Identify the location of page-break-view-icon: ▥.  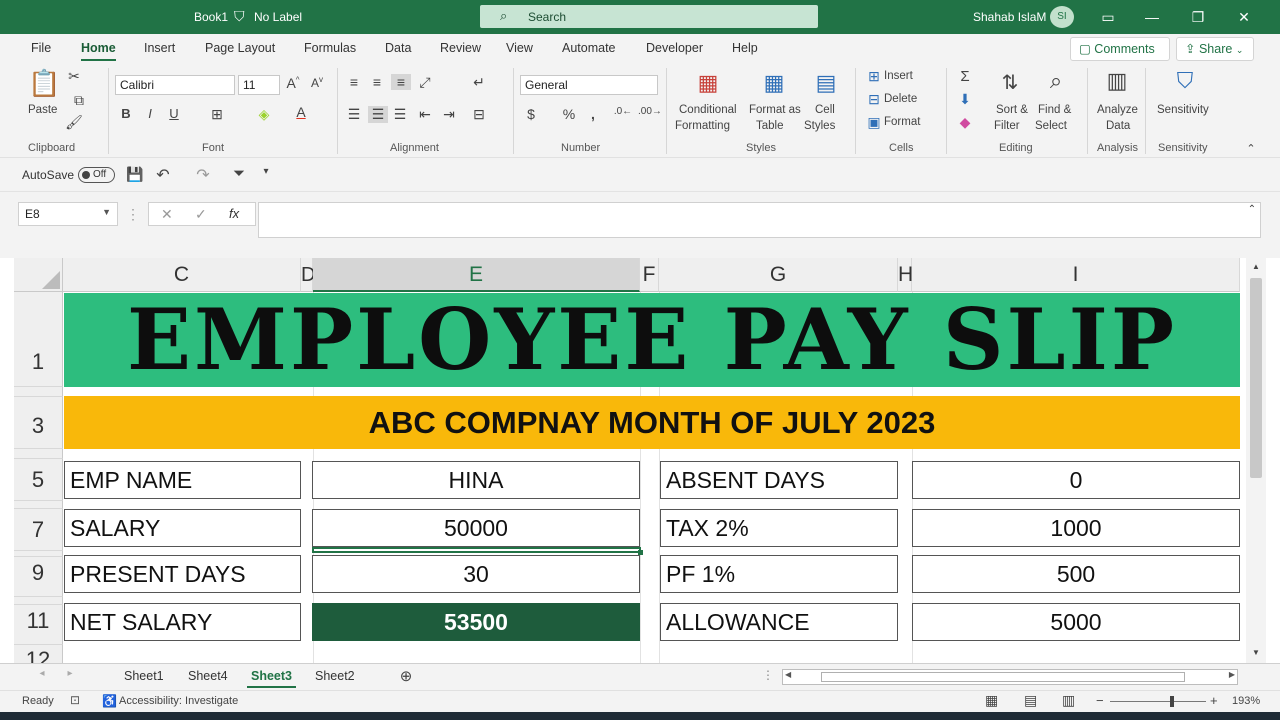
(1068, 700).